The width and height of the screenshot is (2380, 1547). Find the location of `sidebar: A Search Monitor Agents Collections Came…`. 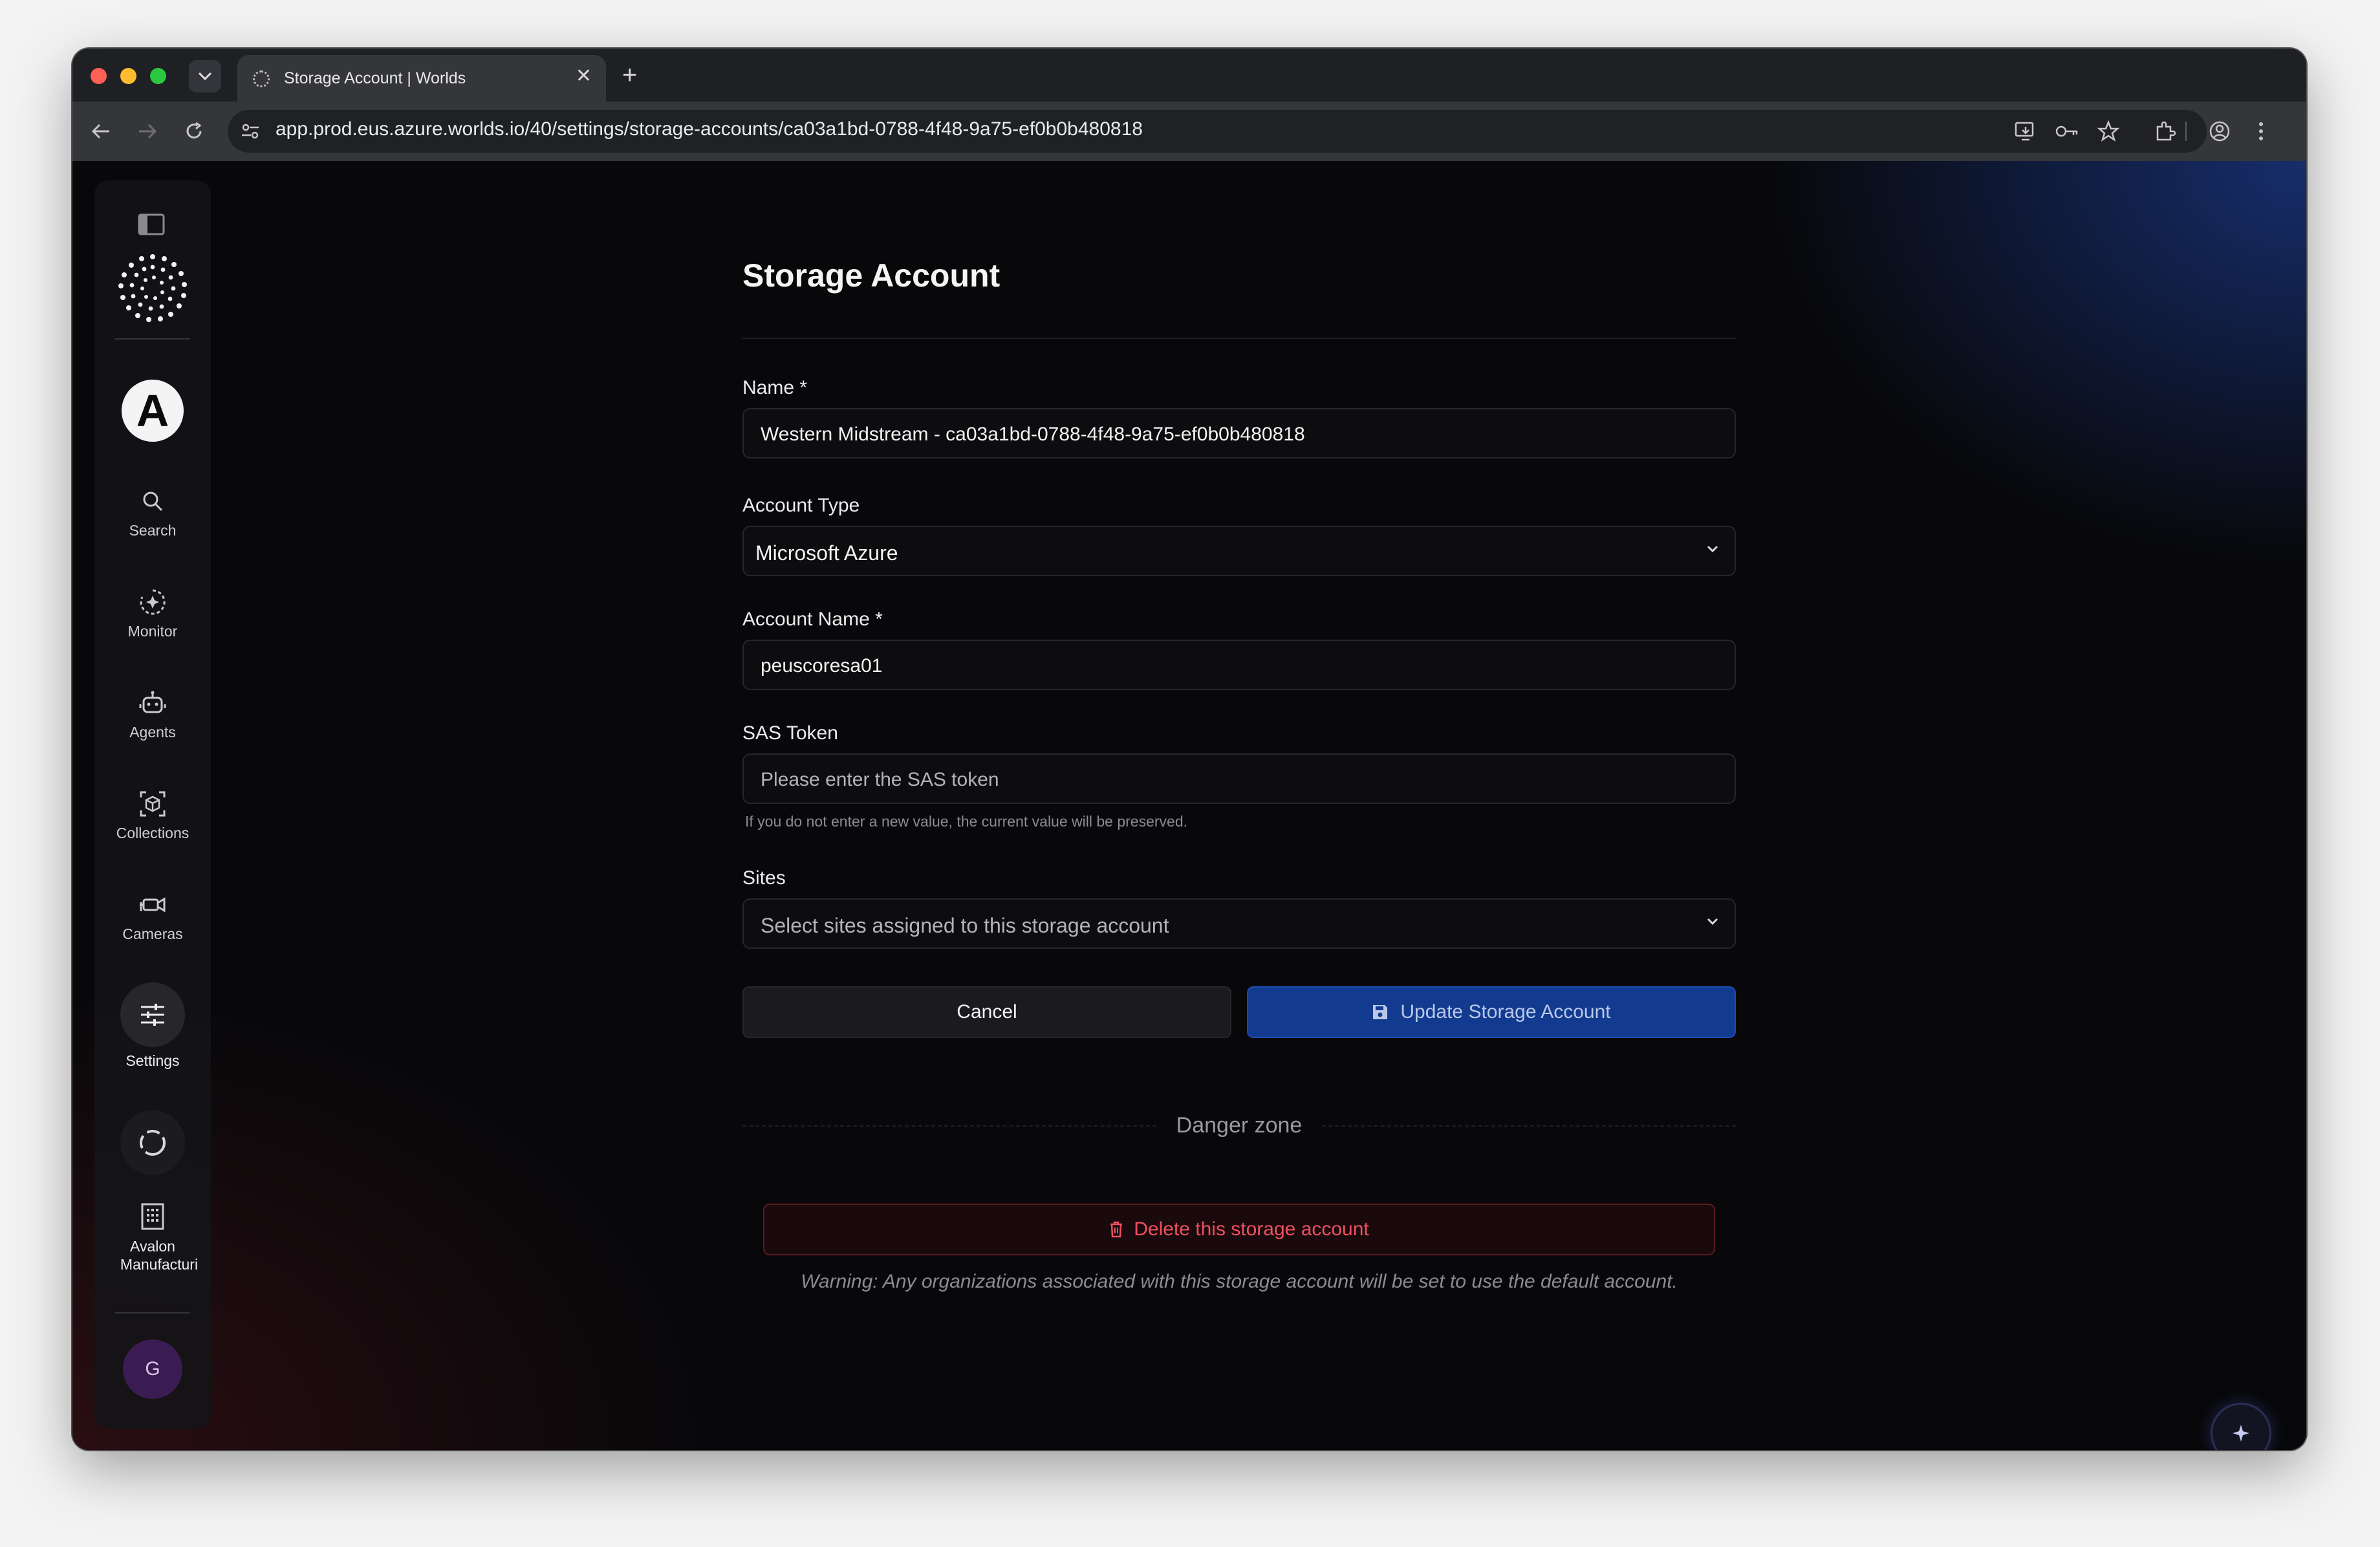

sidebar: A Search Monitor Agents Collections Came… is located at coordinates (152, 804).